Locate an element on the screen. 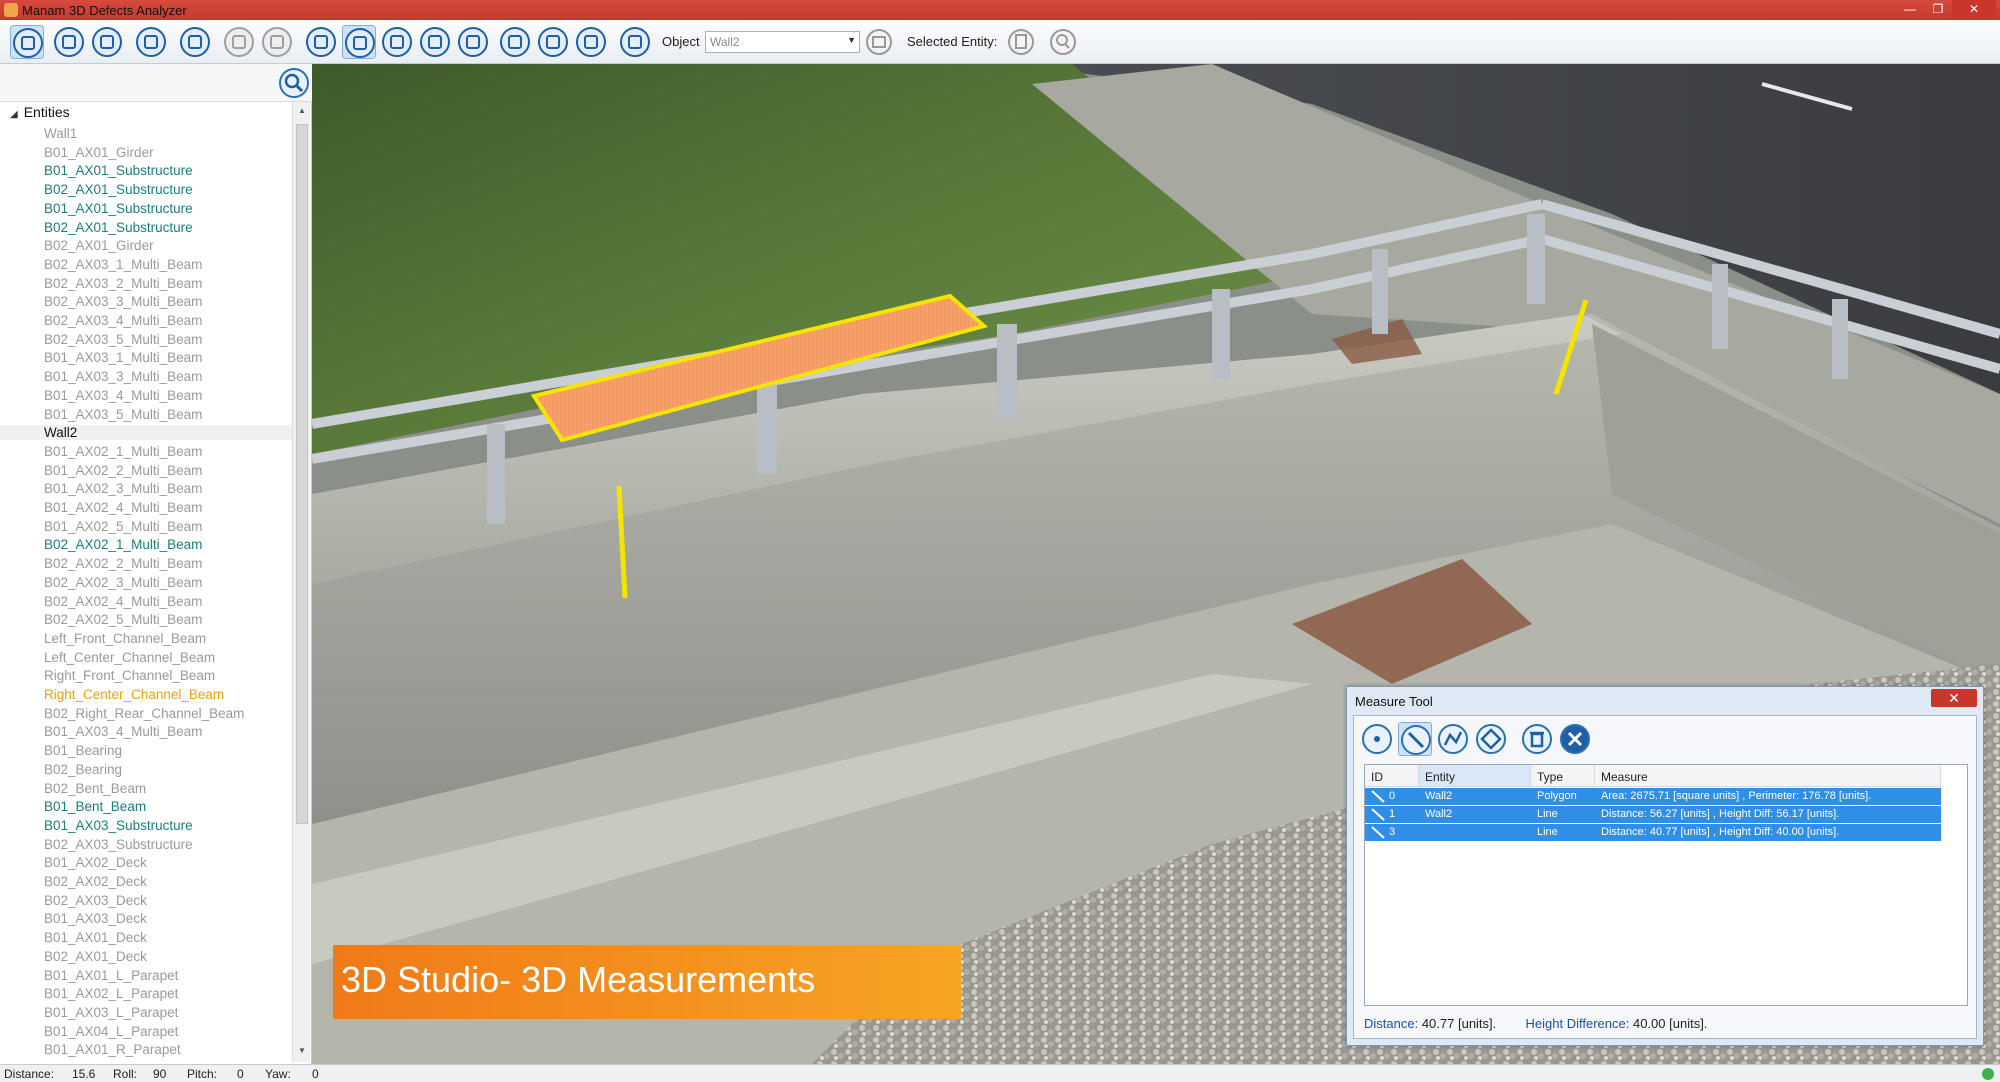 This screenshot has height=1082, width=2000. tree-item: B01_Bent_Beam is located at coordinates (95, 806).